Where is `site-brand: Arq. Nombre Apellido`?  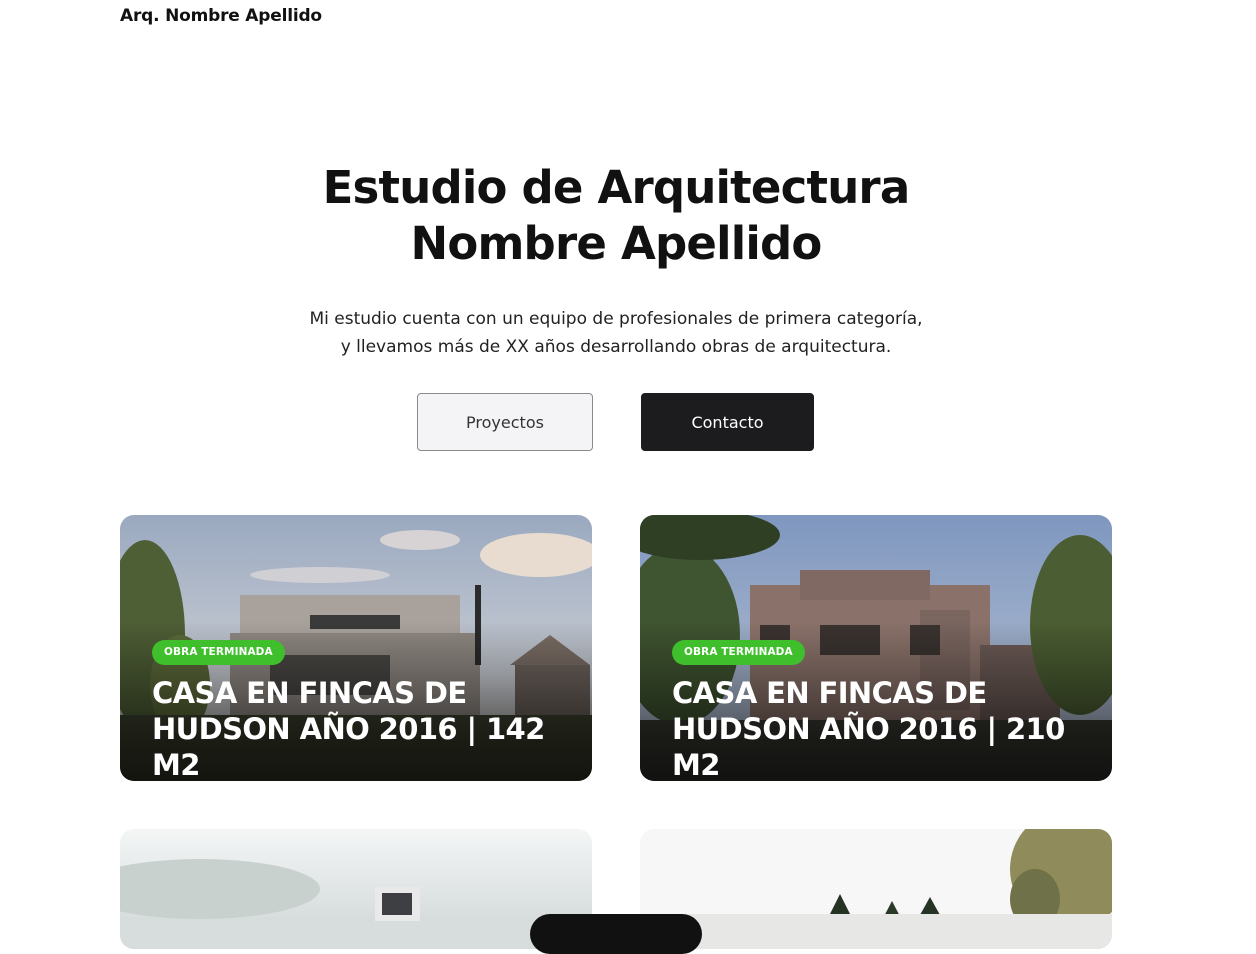
site-brand: Arq. Nombre Apellido is located at coordinates (221, 16).